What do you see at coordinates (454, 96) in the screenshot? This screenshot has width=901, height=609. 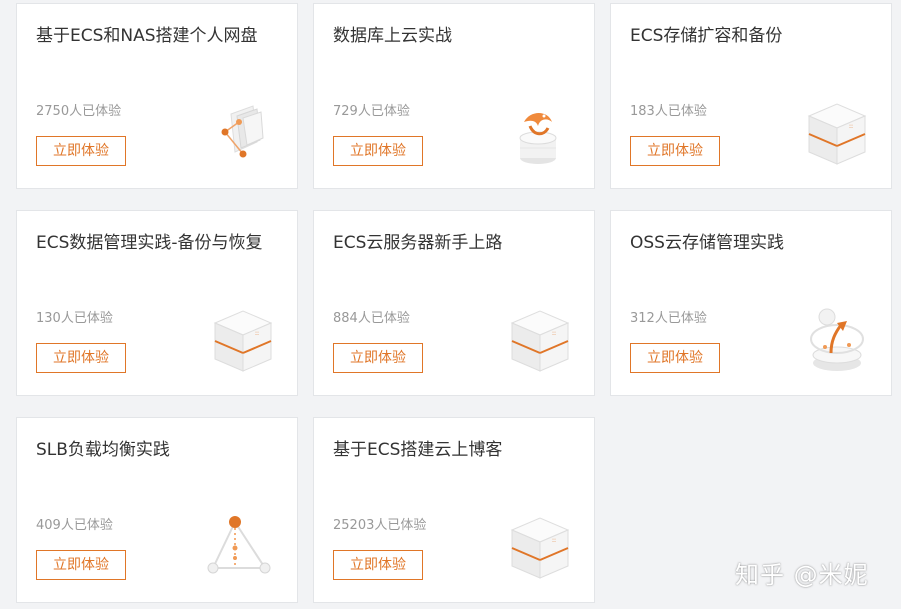 I see `course-card: 数据库上云实战 729人已体验 立即体验` at bounding box center [454, 96].